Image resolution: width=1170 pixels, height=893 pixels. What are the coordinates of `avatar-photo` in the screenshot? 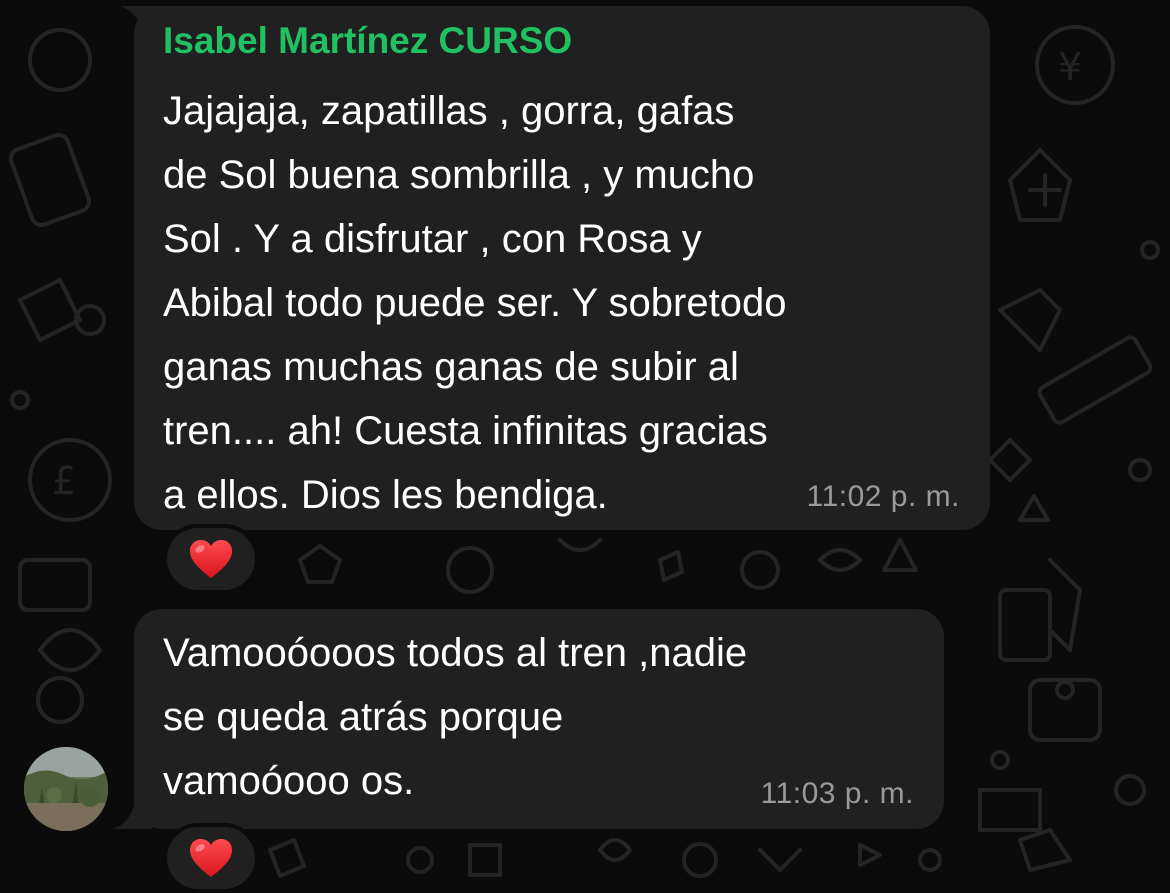 It's located at (66, 789).